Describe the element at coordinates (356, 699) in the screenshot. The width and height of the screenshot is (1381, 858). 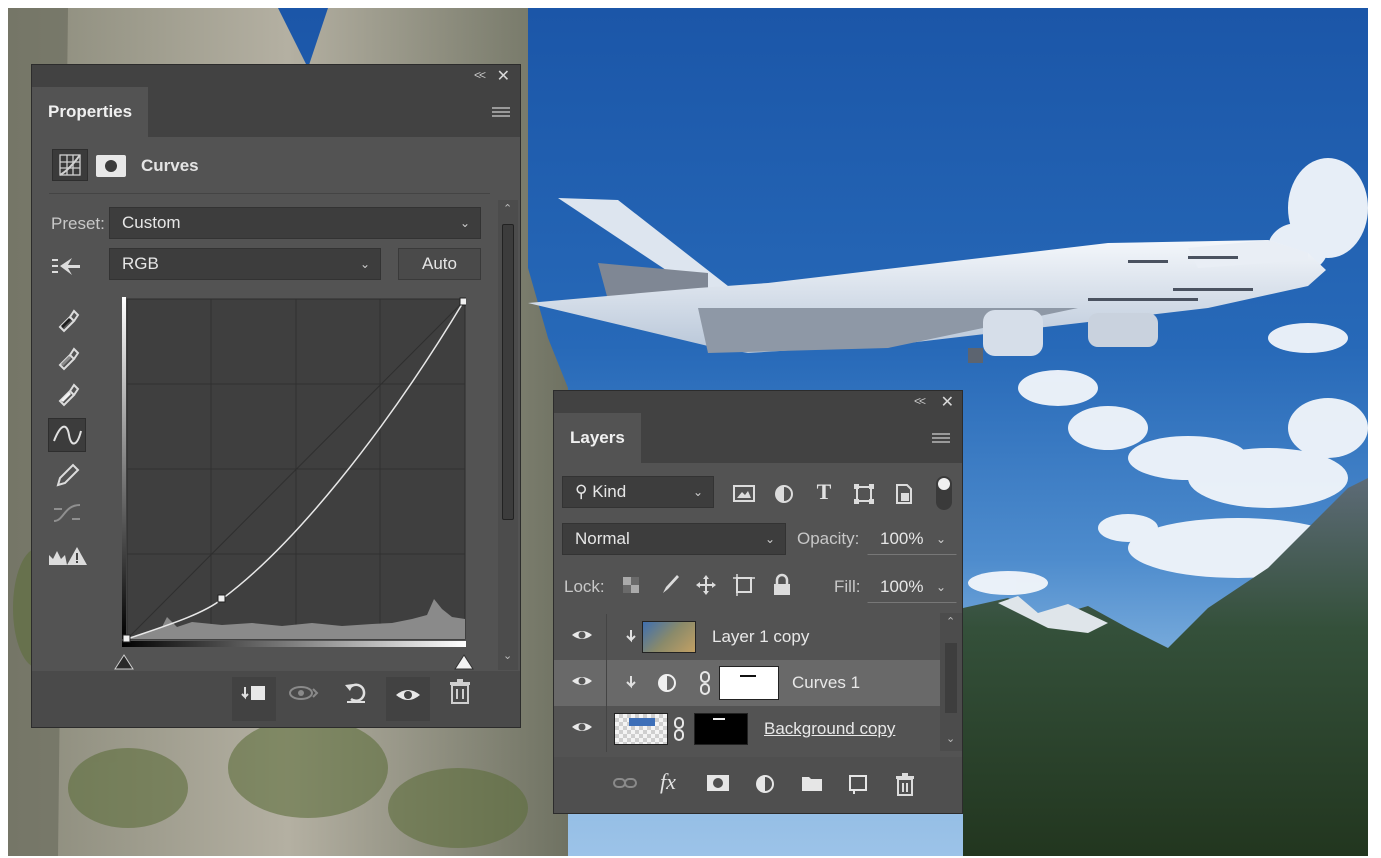
I see `reset-icon` at that location.